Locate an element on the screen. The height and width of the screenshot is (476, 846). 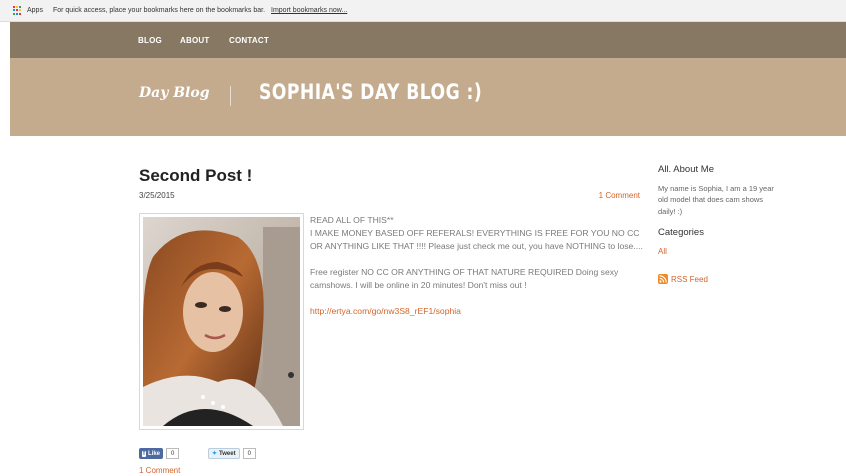
rss-icon is located at coordinates (663, 279).